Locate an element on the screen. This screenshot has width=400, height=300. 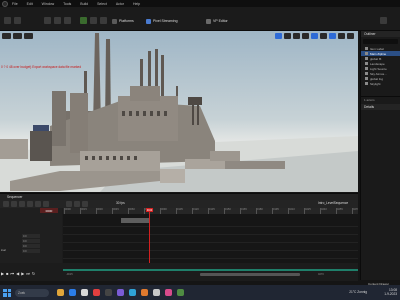
timeline-scrollbar is located at coordinates (250, 274).